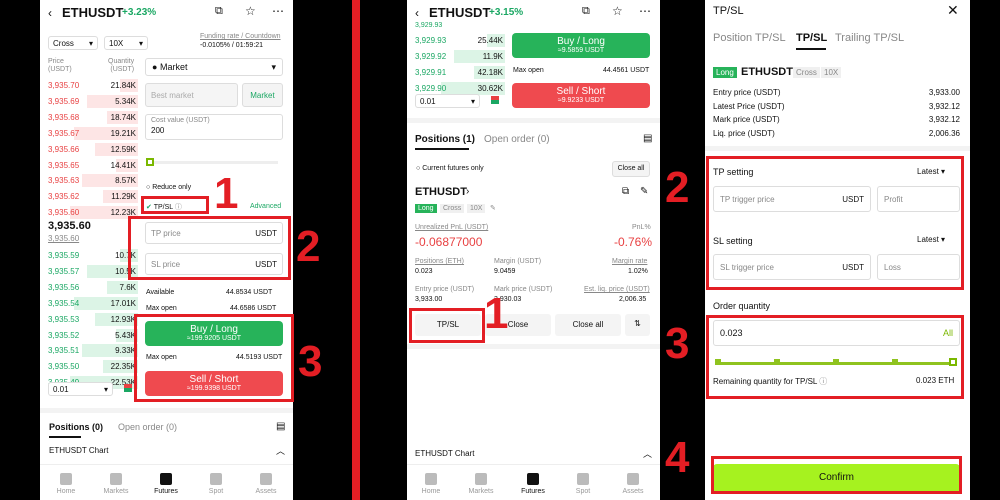 This screenshot has width=1000, height=500. Describe the element at coordinates (180, 120) in the screenshot. I see `cost-value-label: Cost value (USDT)` at that location.